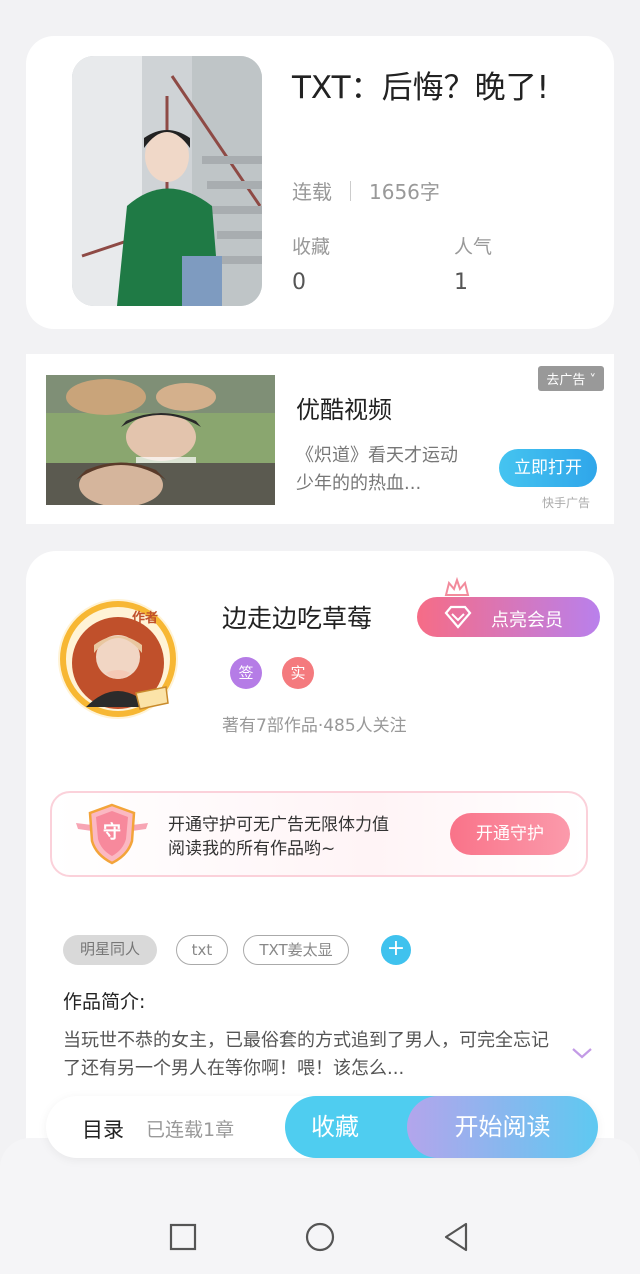 The image size is (640, 1274). What do you see at coordinates (420, 88) in the screenshot?
I see `book-title: TXT：后悔？晚了!` at bounding box center [420, 88].